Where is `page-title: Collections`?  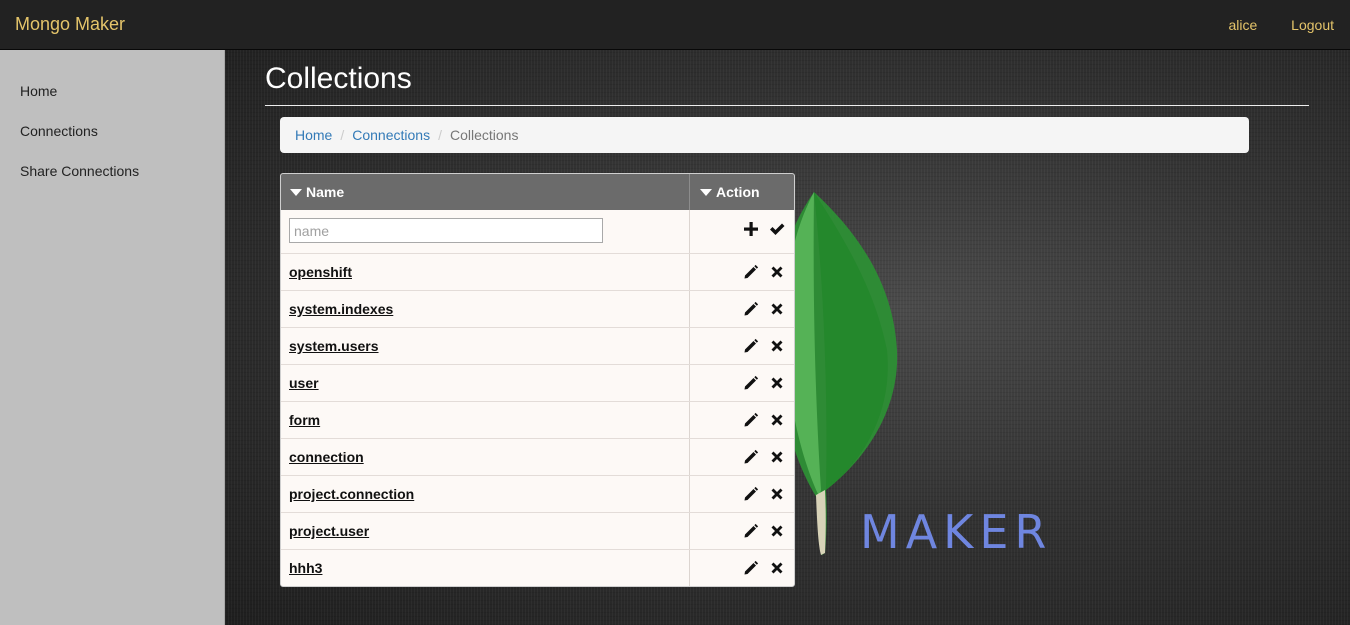
page-title: Collections is located at coordinates (338, 78).